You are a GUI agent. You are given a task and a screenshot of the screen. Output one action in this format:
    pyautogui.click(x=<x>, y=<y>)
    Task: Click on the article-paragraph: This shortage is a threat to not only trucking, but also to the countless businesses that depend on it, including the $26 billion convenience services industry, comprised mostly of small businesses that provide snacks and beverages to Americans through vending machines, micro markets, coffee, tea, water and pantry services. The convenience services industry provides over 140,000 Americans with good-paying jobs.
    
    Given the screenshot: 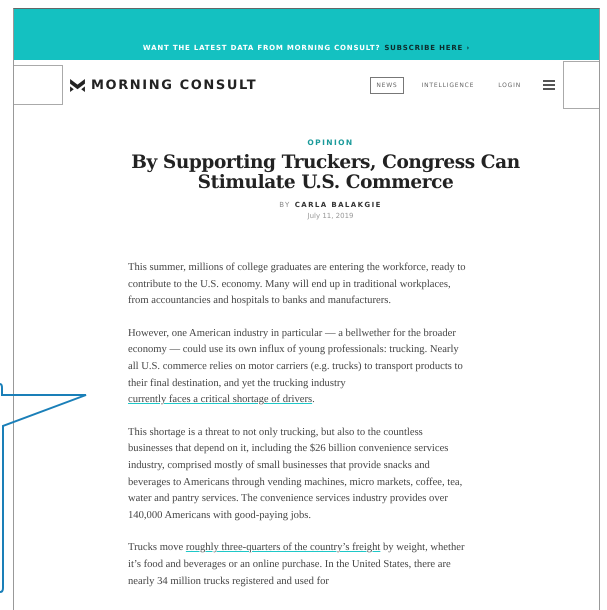 What is the action you would take?
    pyautogui.click(x=296, y=474)
    